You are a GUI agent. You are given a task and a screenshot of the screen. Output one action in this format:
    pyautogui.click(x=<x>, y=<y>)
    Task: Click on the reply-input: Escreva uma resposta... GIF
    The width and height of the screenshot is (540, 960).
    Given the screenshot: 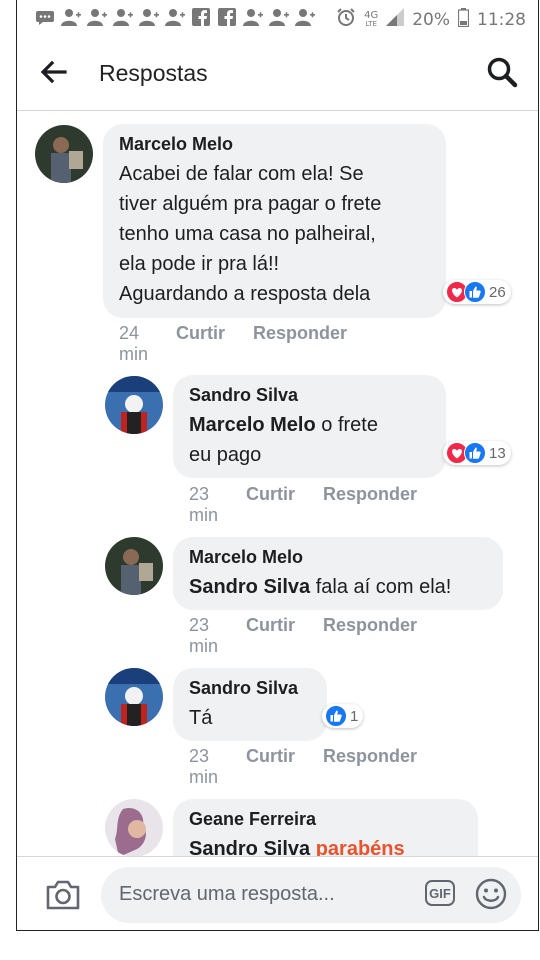 What is the action you would take?
    pyautogui.click(x=311, y=895)
    